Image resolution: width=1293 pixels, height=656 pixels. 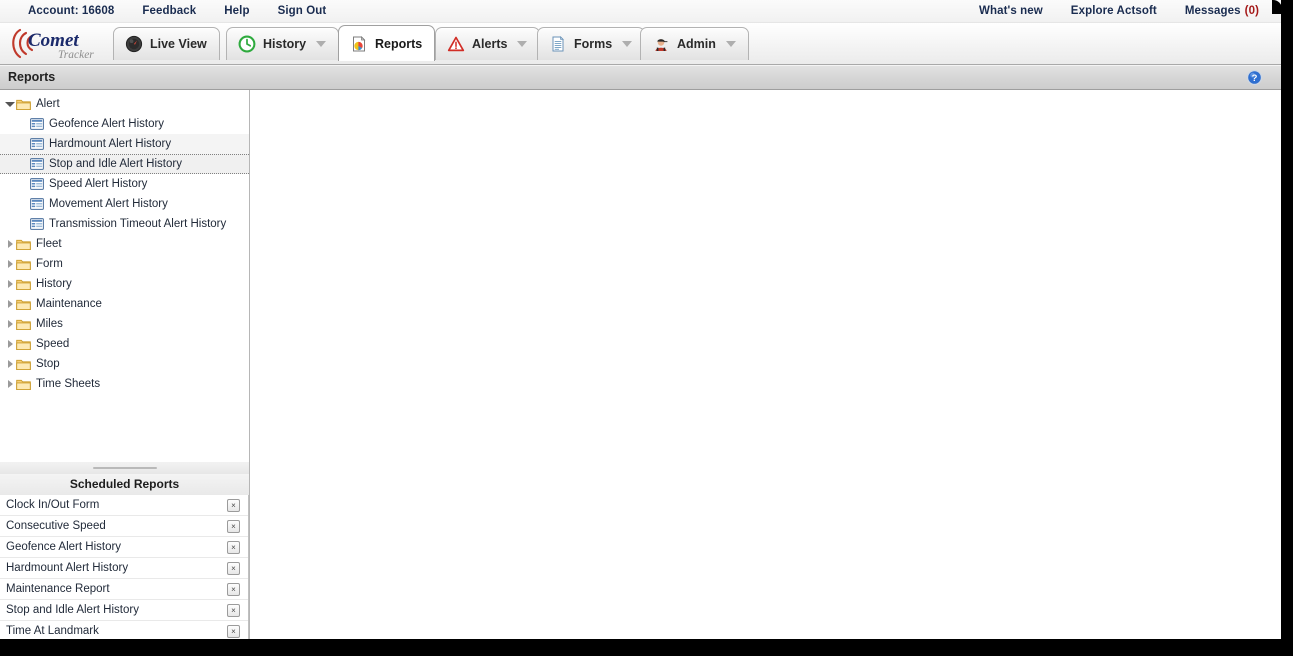 What do you see at coordinates (236, 11) in the screenshot?
I see `help-link: Help` at bounding box center [236, 11].